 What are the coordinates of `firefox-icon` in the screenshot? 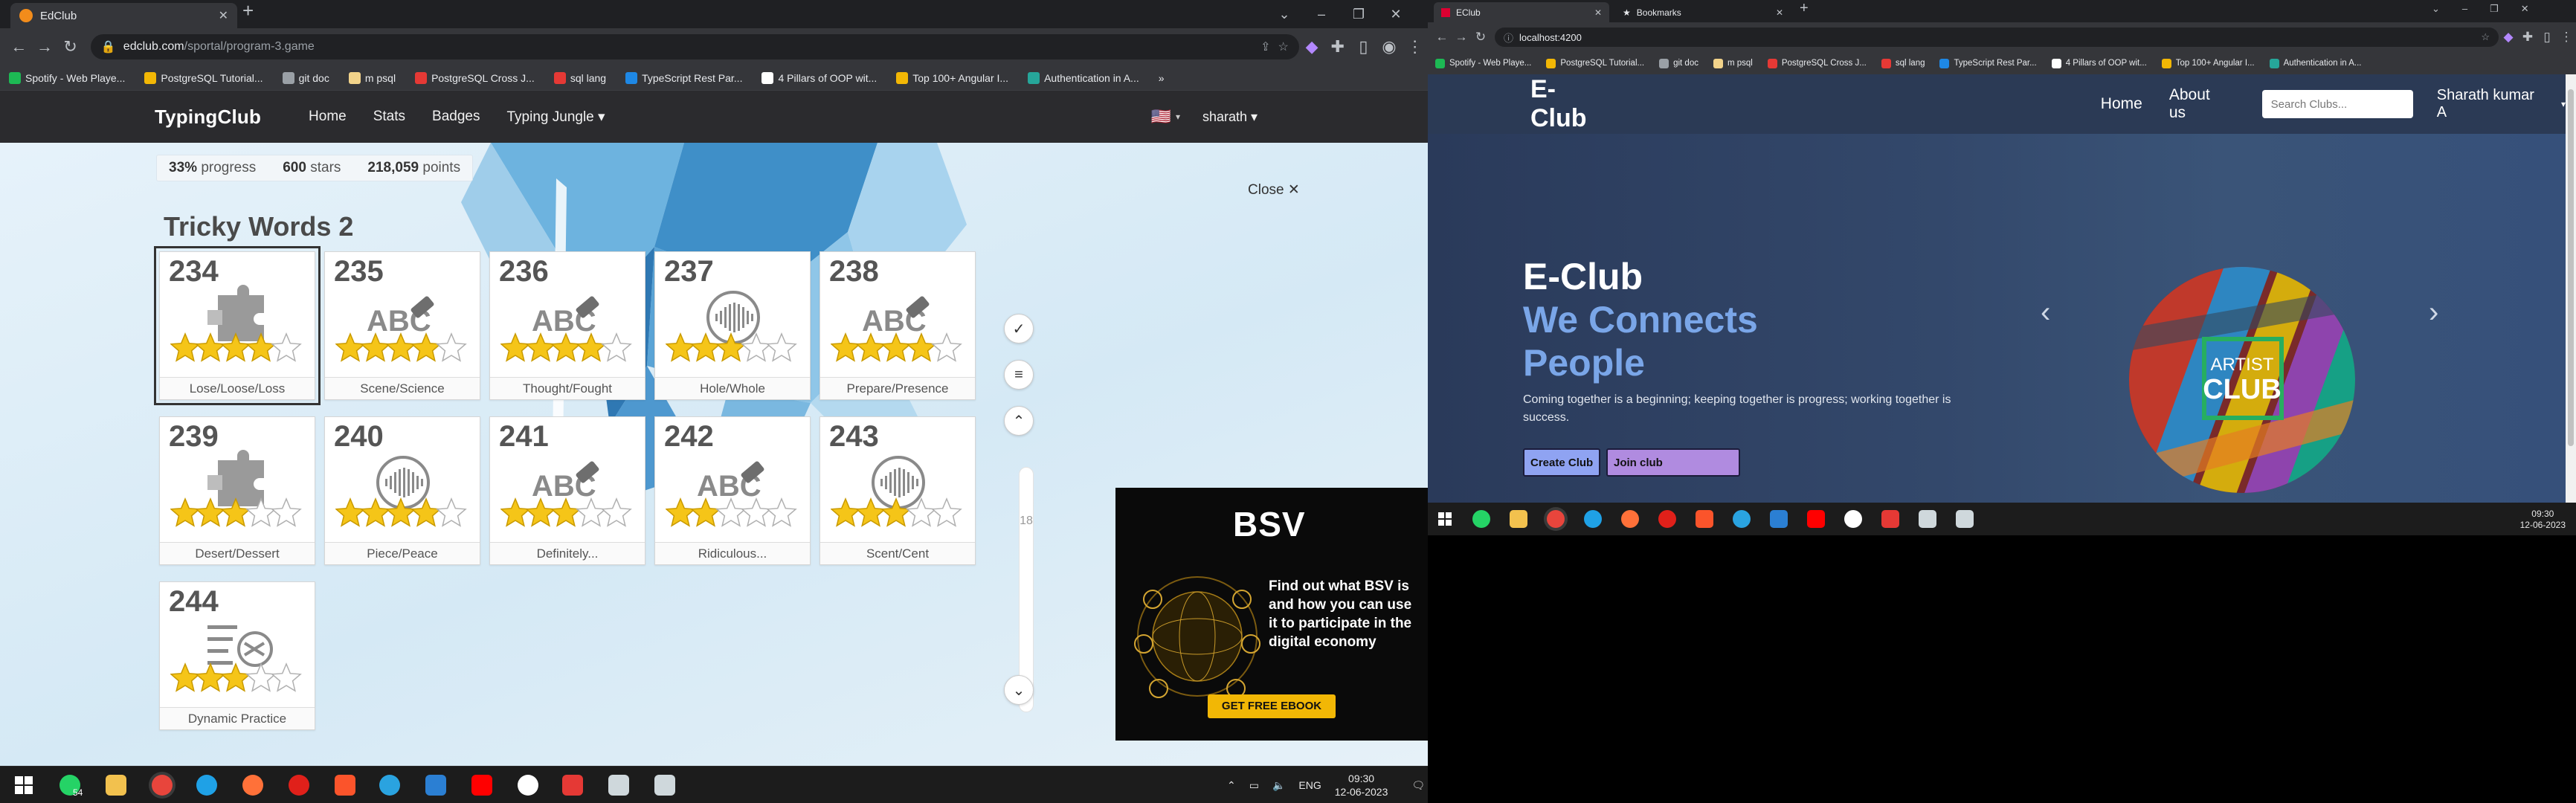 It's located at (252, 785).